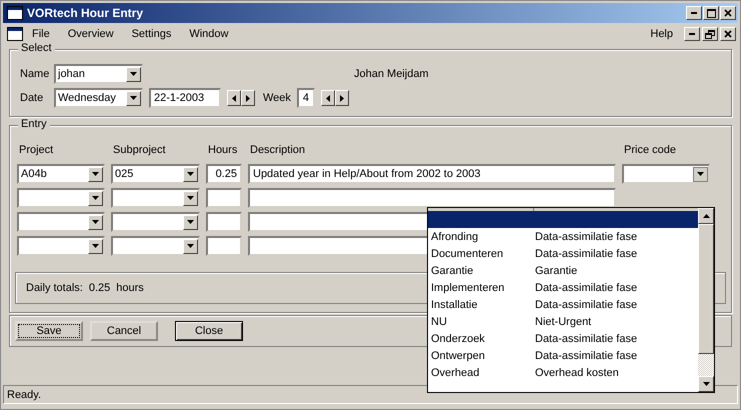  Describe the element at coordinates (222, 151) in the screenshot. I see `column-header: Hours` at that location.